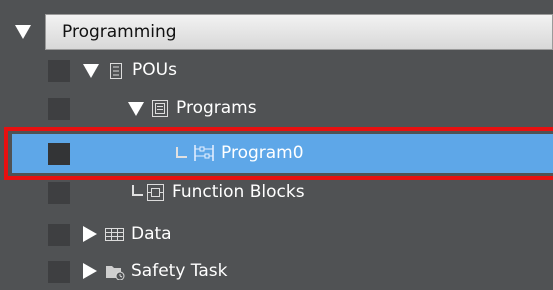 The image size is (553, 290). What do you see at coordinates (115, 273) in the screenshot?
I see `safety-task-folder-icon` at bounding box center [115, 273].